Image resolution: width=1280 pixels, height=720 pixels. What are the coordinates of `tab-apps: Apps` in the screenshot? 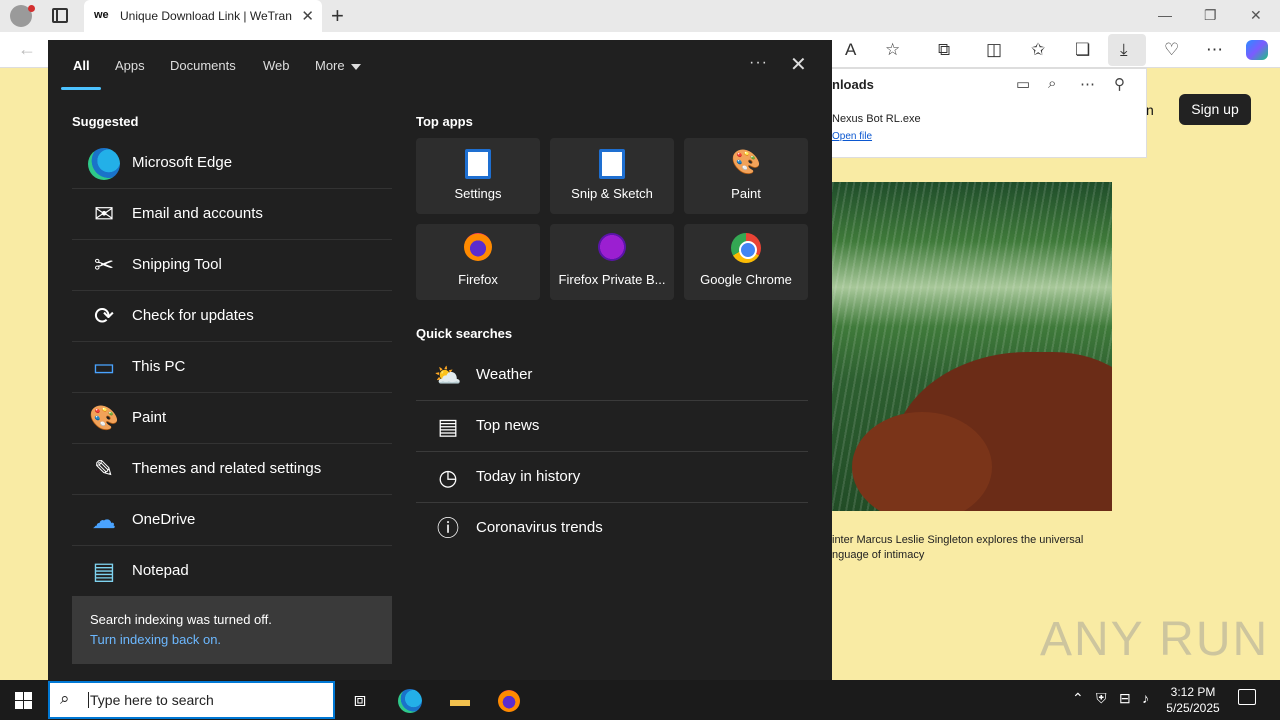 It's located at (130, 65).